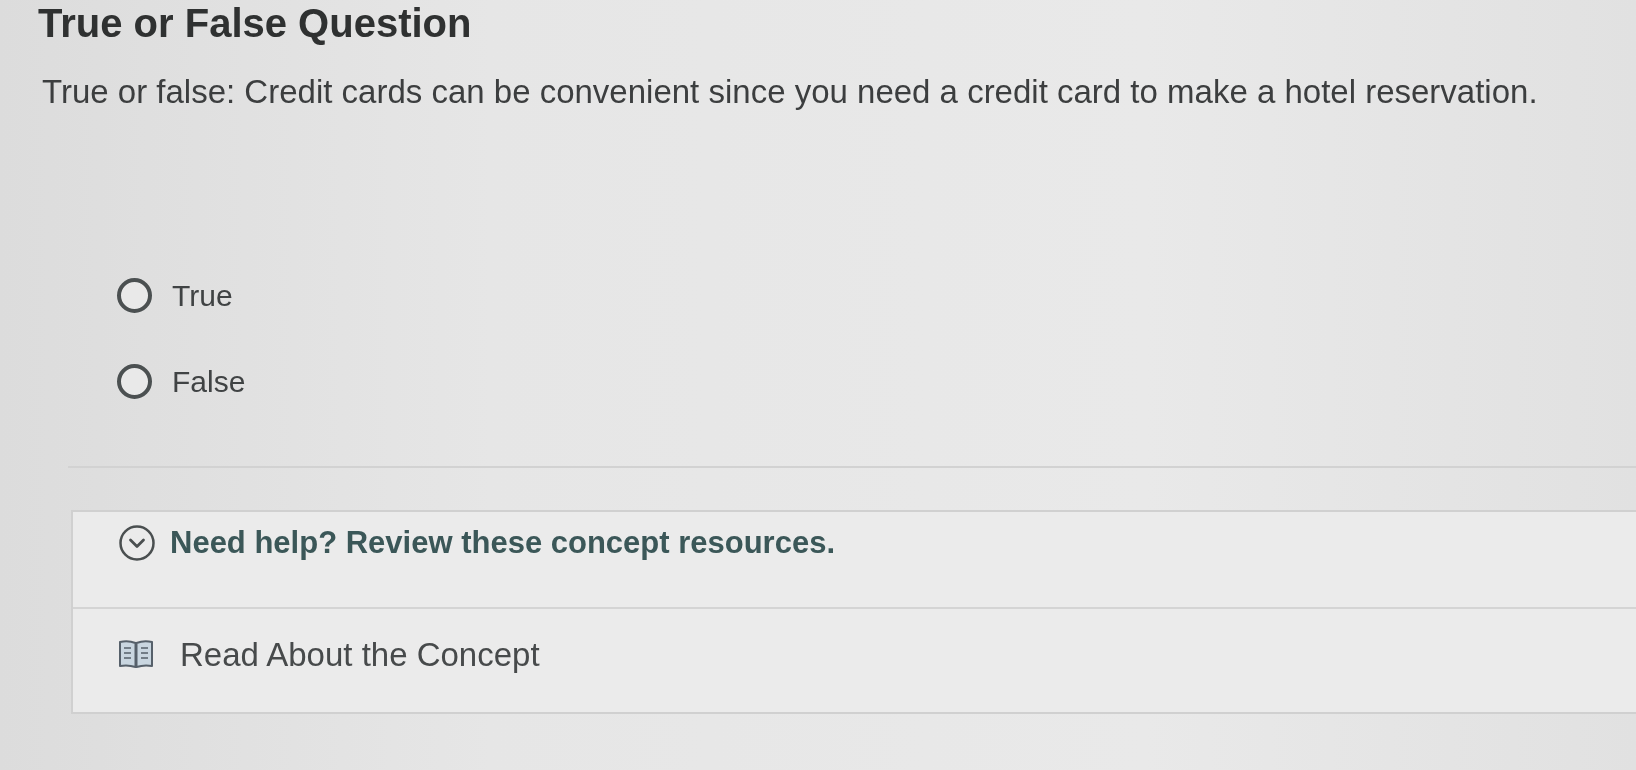  Describe the element at coordinates (790, 92) in the screenshot. I see `question-text: True or false: Credit cards can be convenient since you need a credit card to make a hotel reservation.` at that location.